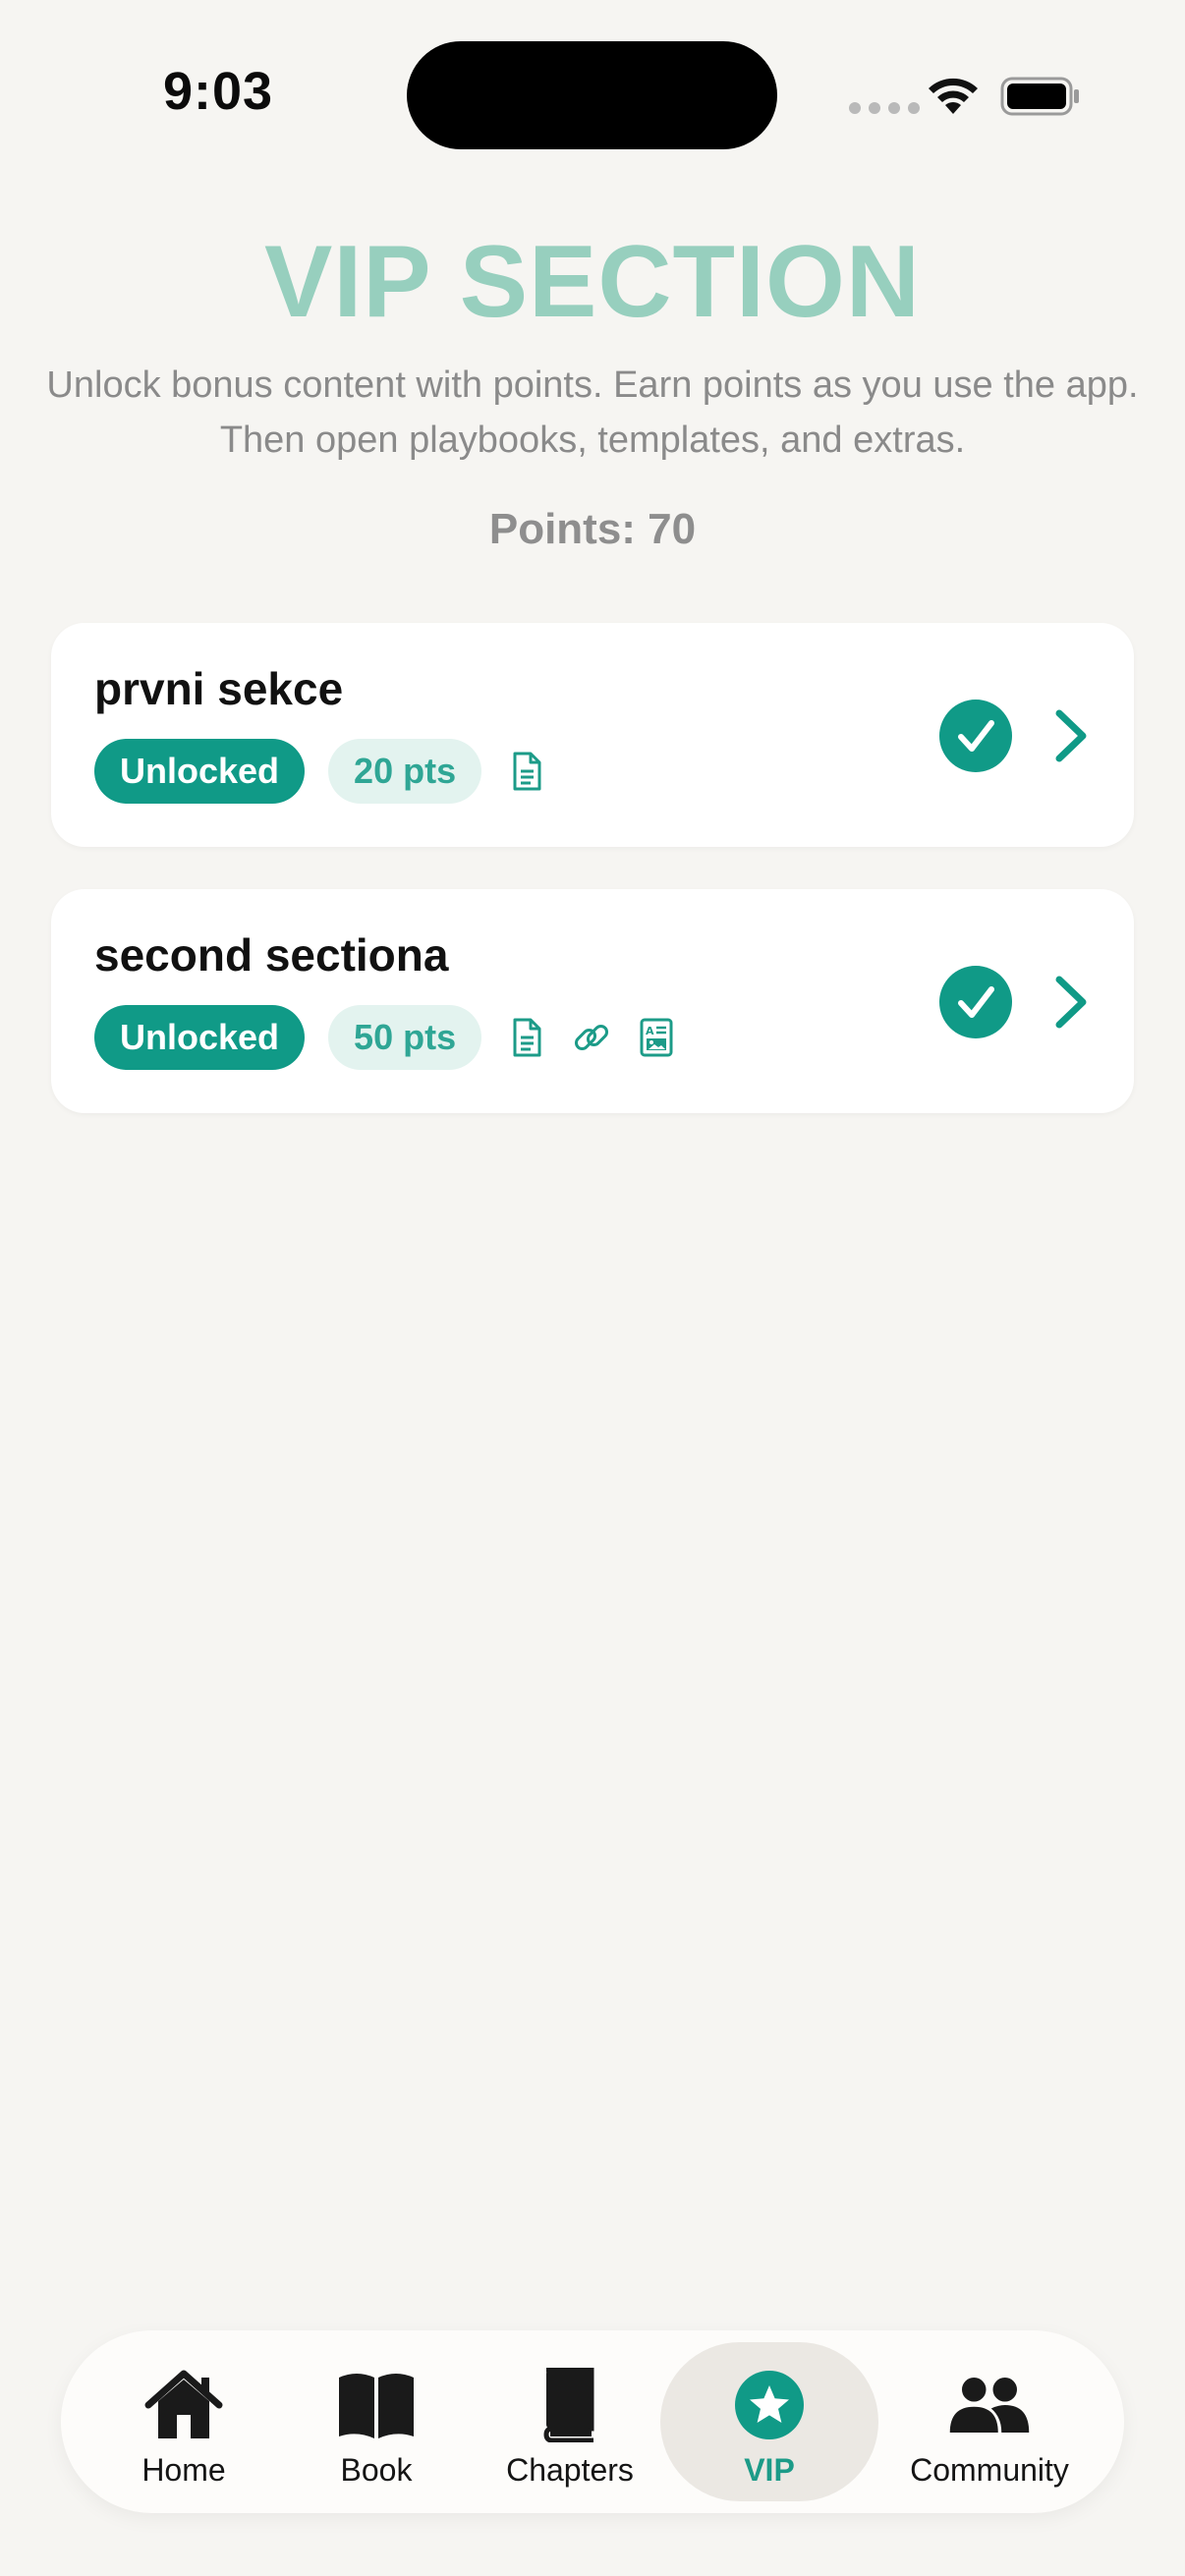 This screenshot has height=2576, width=1185. Describe the element at coordinates (592, 1037) in the screenshot. I see `link-icon` at that location.